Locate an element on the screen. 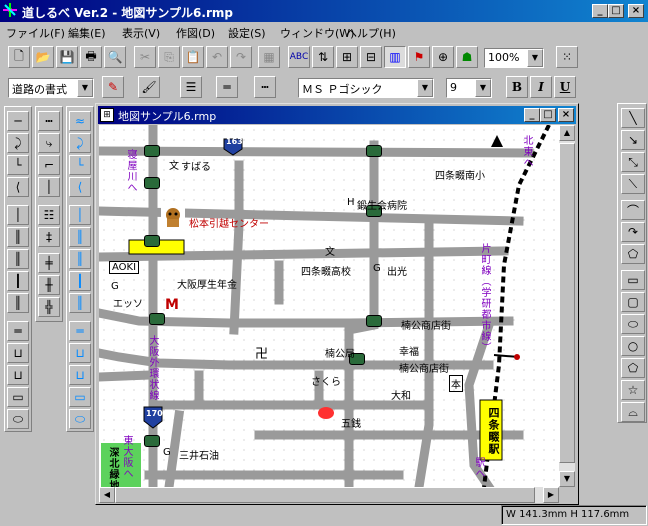  print-icon: 🖶 is located at coordinates (91, 57).